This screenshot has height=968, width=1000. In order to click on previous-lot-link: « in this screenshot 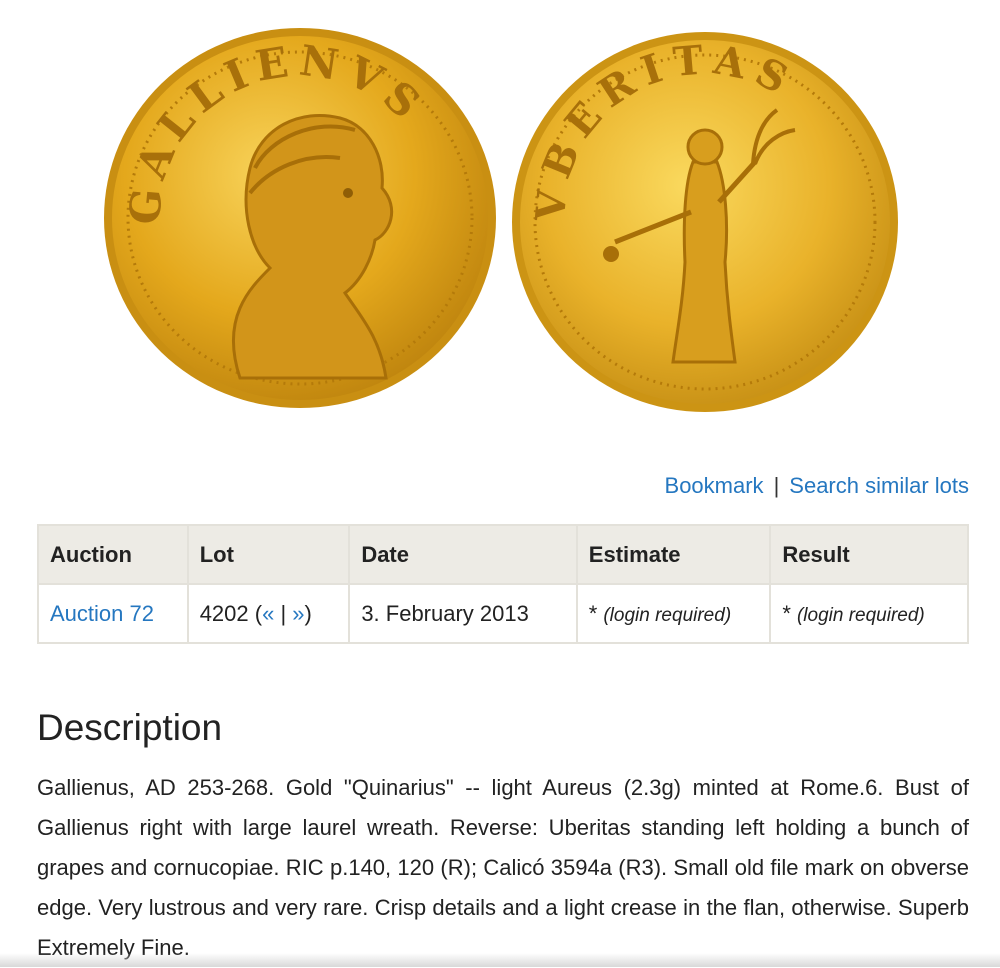, I will do `click(268, 613)`.